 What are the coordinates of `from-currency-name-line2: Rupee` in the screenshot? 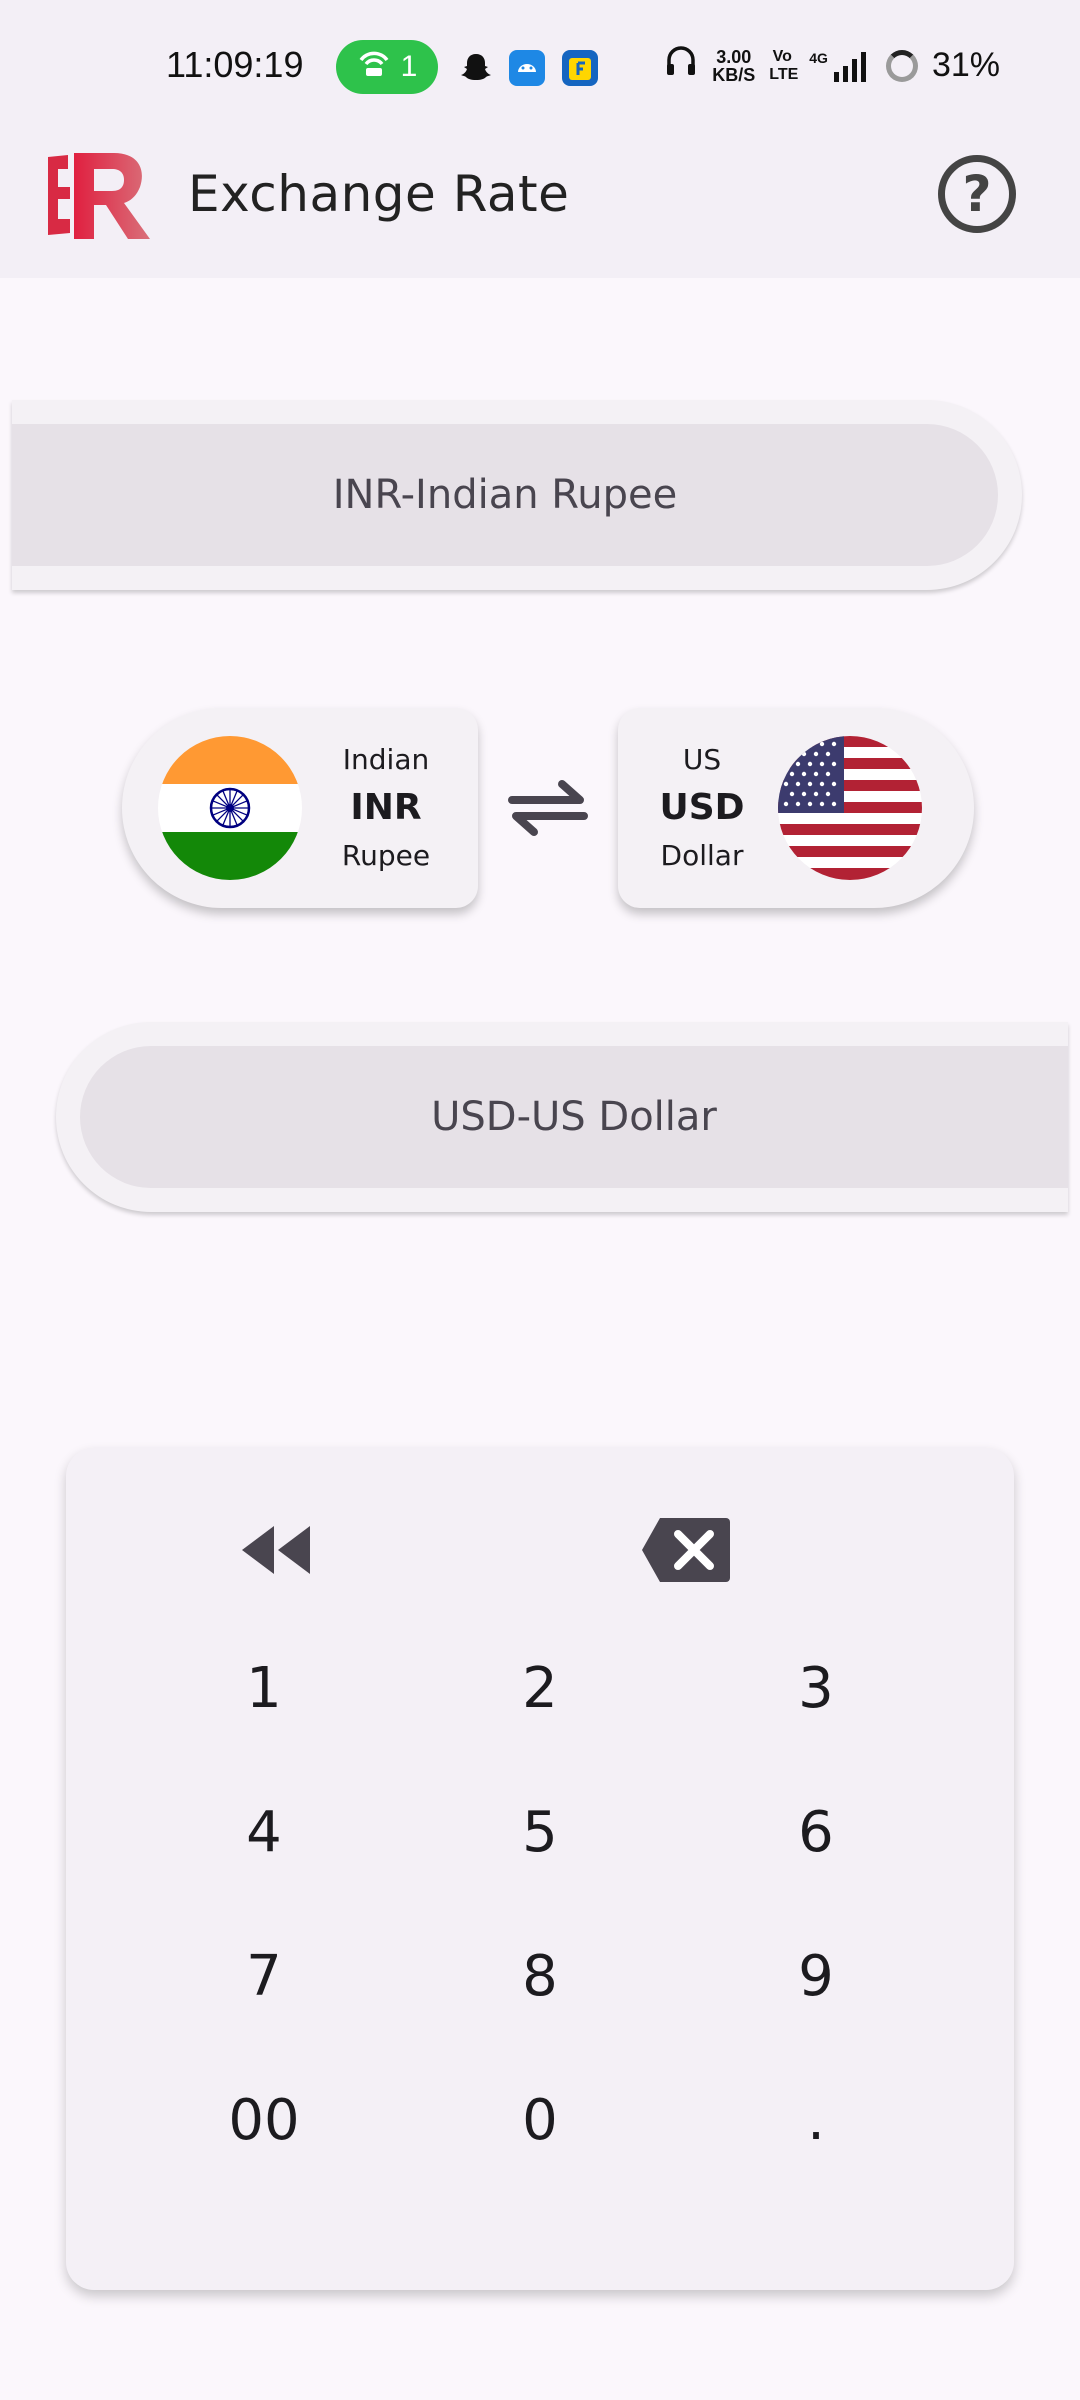 It's located at (386, 855).